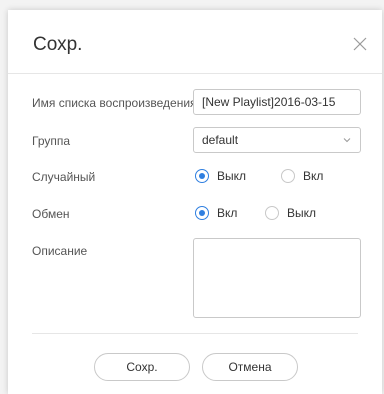  I want to click on header-divider, so click(195, 73).